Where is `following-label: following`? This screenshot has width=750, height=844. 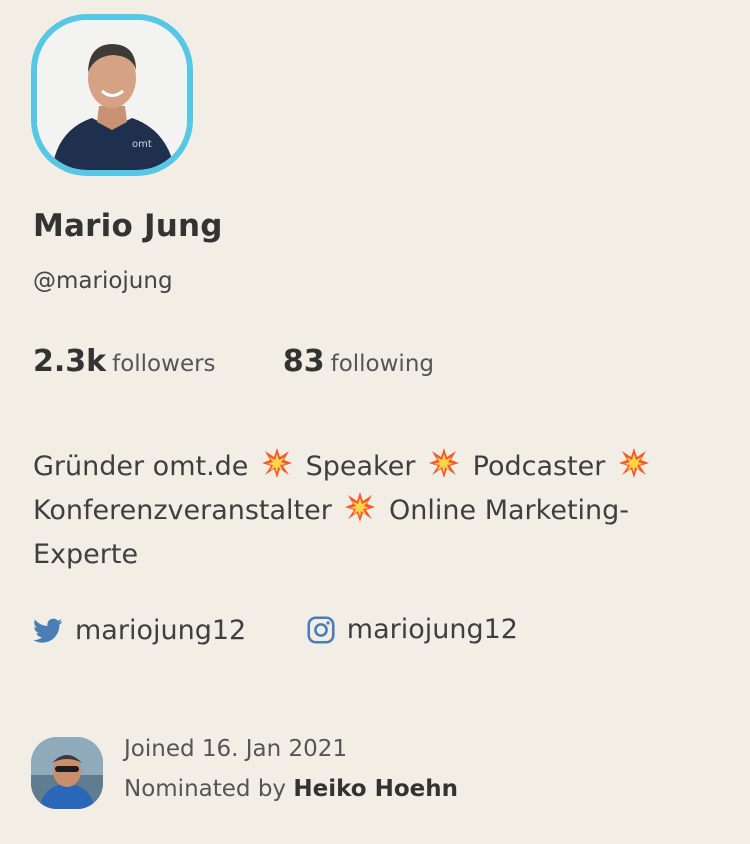
following-label: following is located at coordinates (382, 364).